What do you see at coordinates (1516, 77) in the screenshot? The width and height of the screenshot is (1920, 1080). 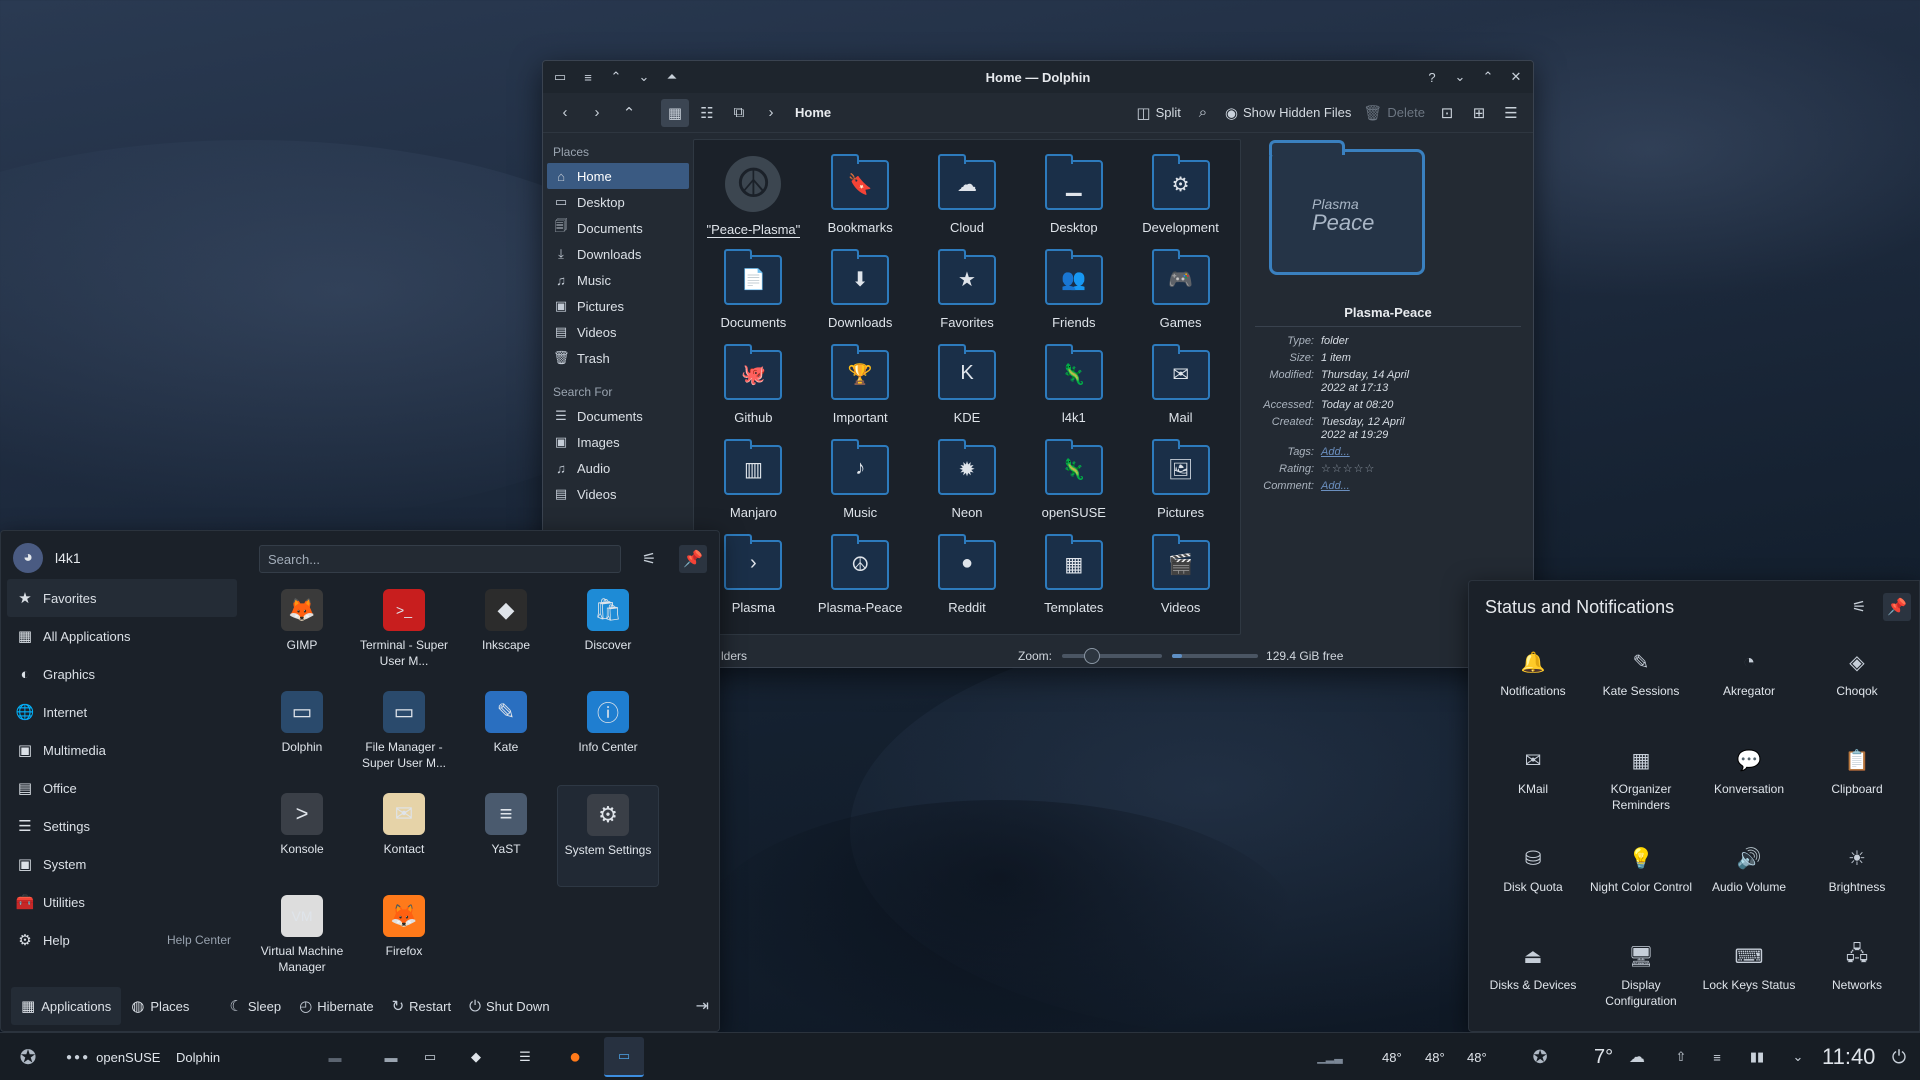 I see `close-button: ✕` at bounding box center [1516, 77].